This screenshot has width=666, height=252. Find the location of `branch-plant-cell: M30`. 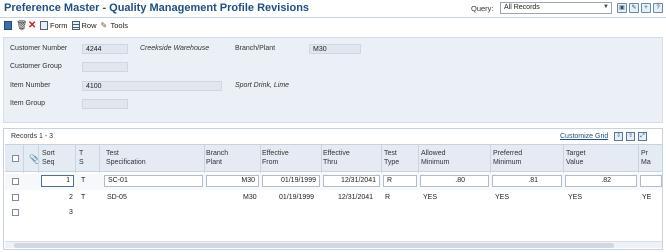

branch-plant-cell: M30 is located at coordinates (250, 197).